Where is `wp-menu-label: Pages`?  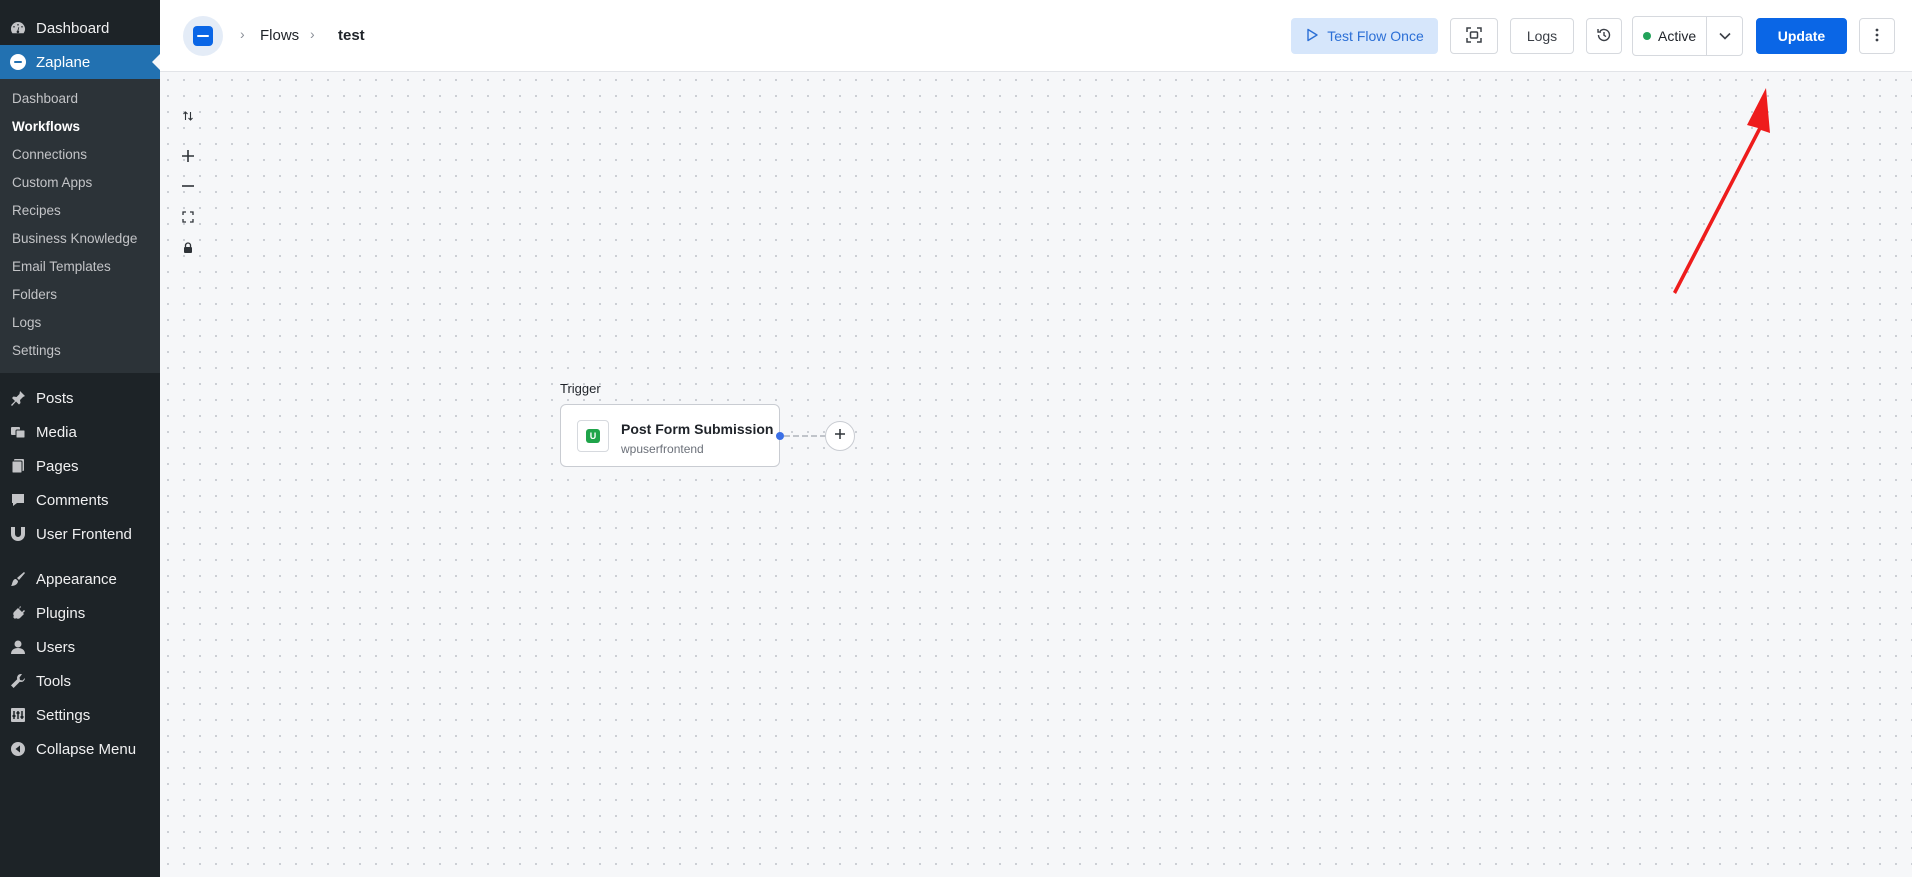
wp-menu-label: Pages is located at coordinates (57, 466).